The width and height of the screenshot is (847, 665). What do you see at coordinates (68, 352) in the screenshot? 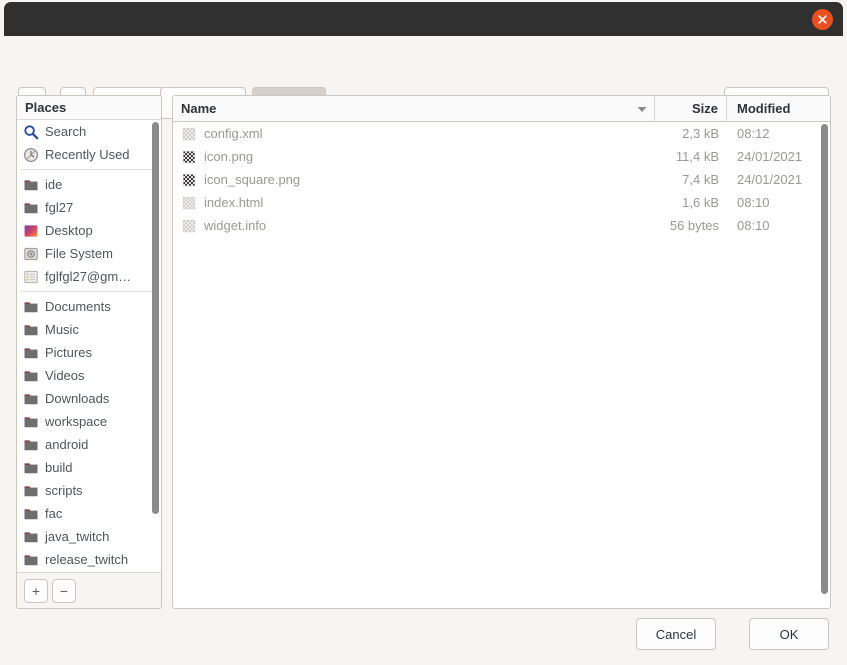
I see `sidebar-item-label: Pictures` at bounding box center [68, 352].